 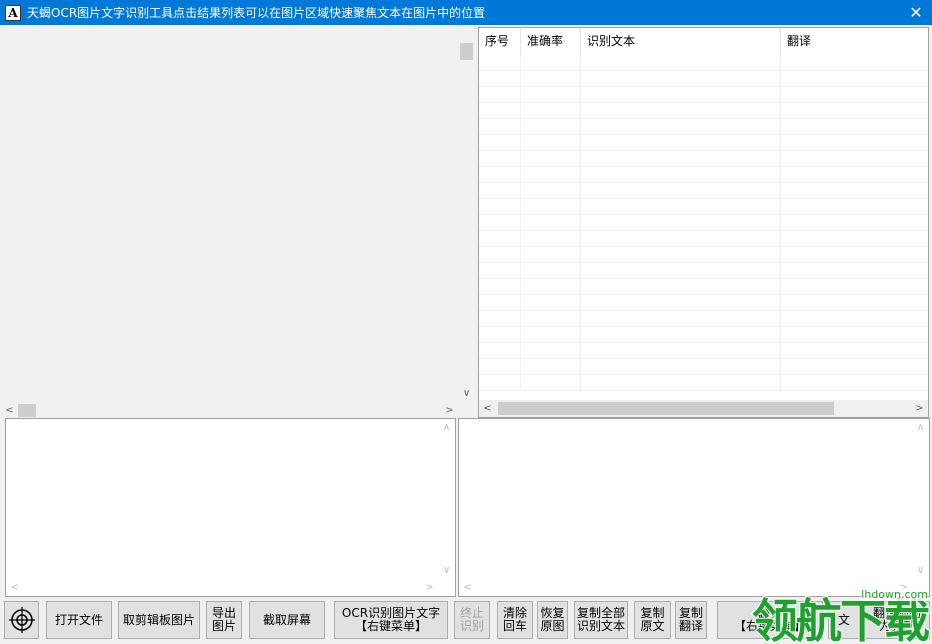 I want to click on ocr-button: OCR识别图片文字 【右键菜单】, so click(x=391, y=620).